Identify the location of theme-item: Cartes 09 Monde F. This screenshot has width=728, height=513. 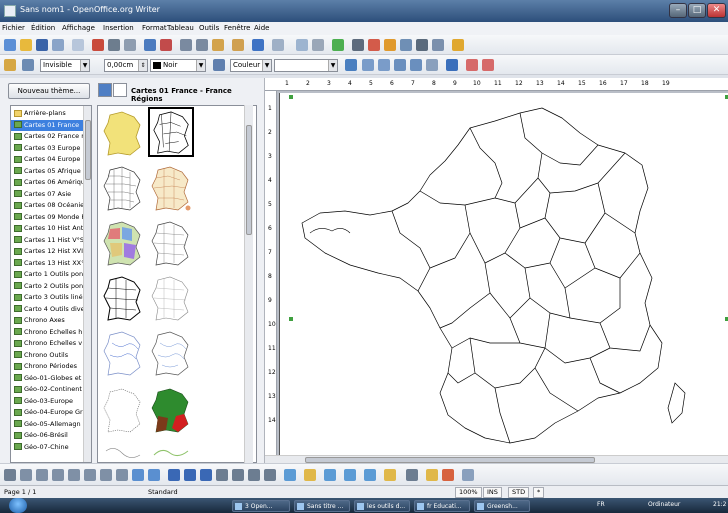
(47, 218).